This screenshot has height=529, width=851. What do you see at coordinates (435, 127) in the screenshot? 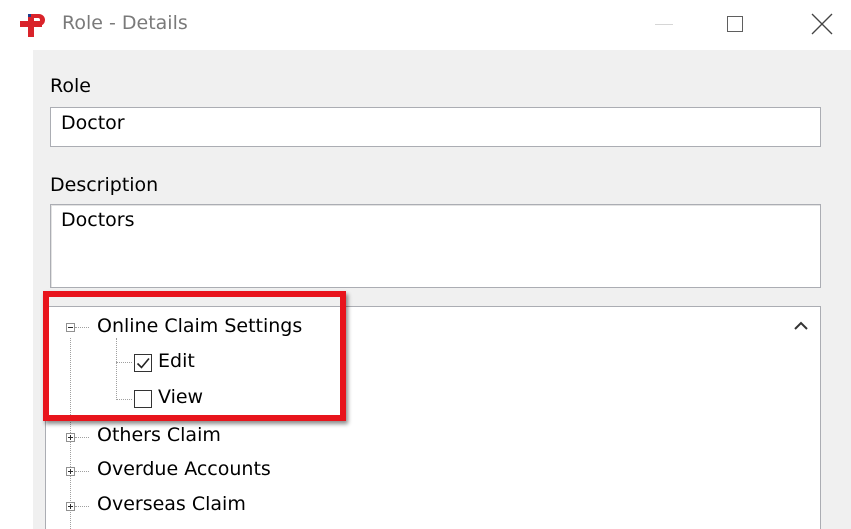
I see `role-input: Doctor` at bounding box center [435, 127].